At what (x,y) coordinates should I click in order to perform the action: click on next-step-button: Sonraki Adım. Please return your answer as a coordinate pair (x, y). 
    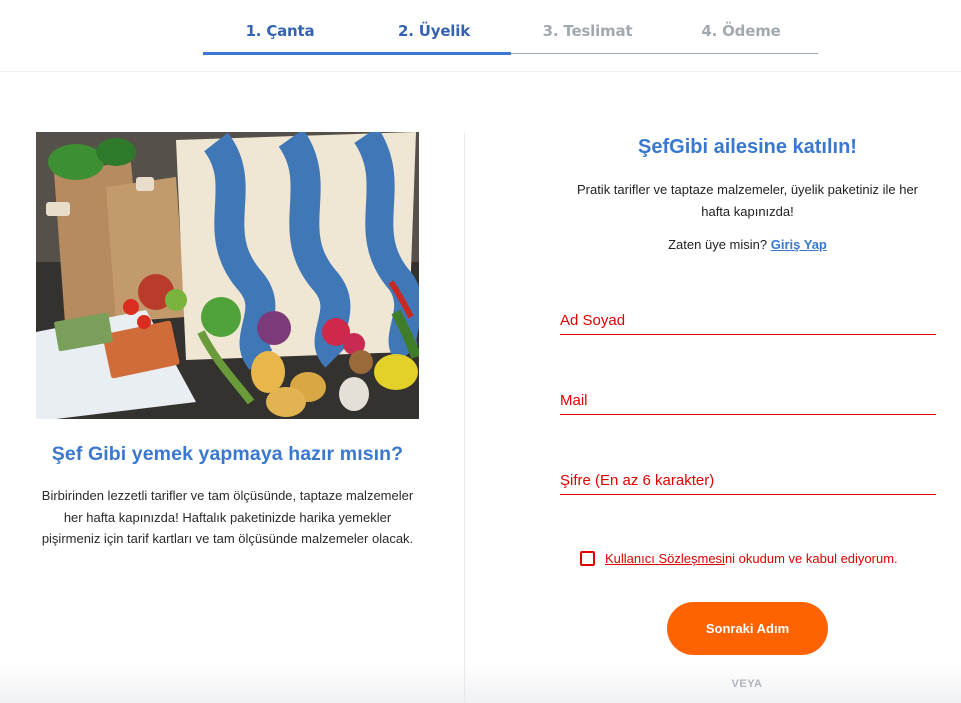
    Looking at the image, I should click on (747, 628).